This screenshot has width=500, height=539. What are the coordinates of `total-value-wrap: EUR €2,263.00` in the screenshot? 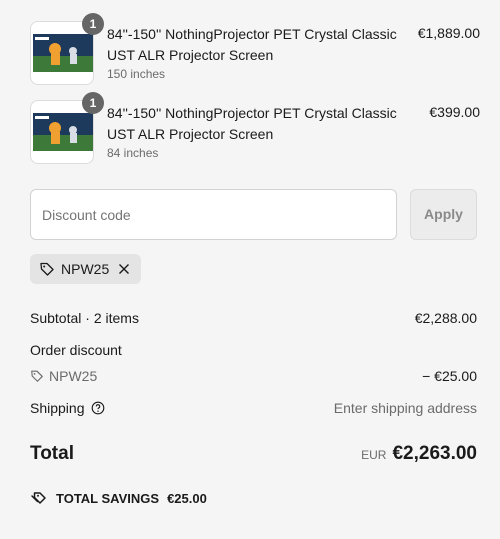 It's located at (419, 454).